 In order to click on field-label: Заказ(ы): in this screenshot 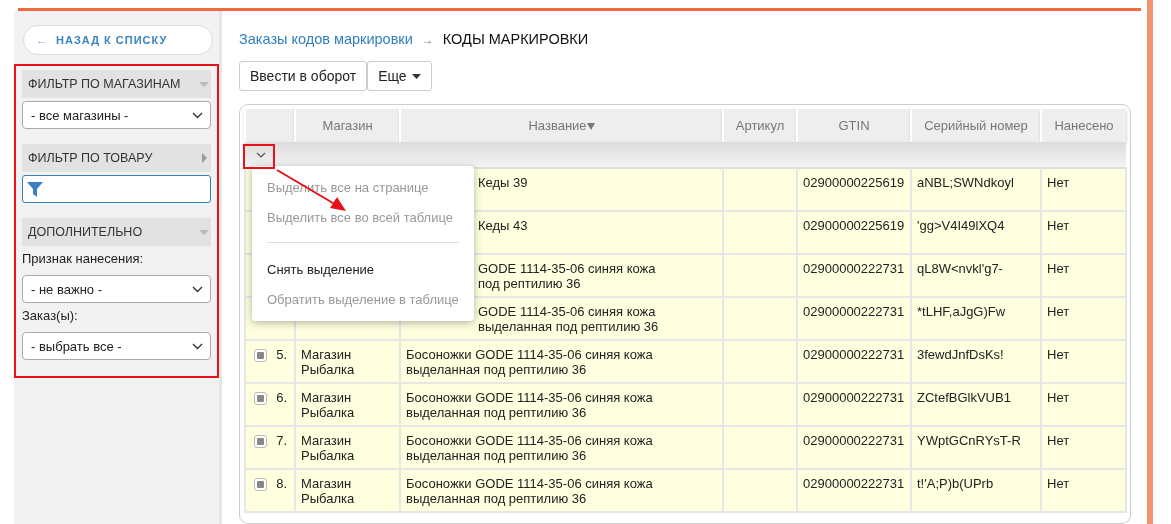, I will do `click(50, 315)`.